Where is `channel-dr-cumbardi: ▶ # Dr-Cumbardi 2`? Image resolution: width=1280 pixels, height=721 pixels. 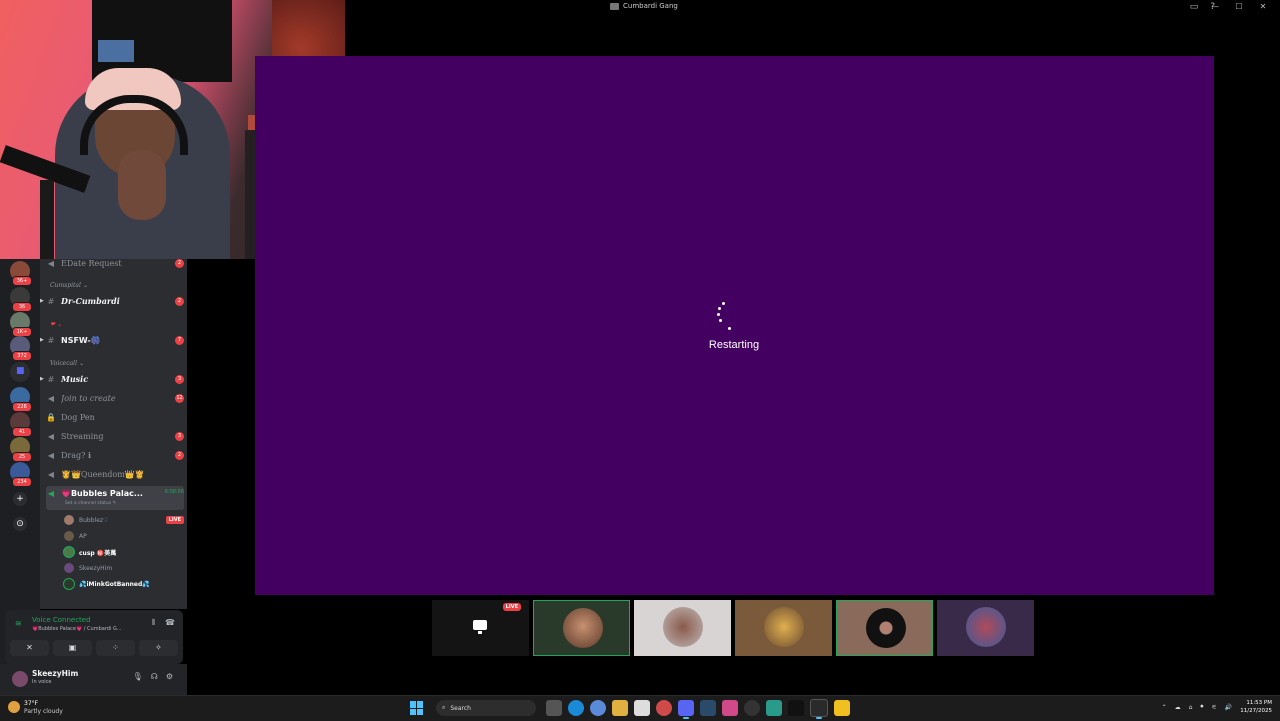
channel-dr-cumbardi: ▶ # Dr-Cumbardi 2 is located at coordinates (112, 301).